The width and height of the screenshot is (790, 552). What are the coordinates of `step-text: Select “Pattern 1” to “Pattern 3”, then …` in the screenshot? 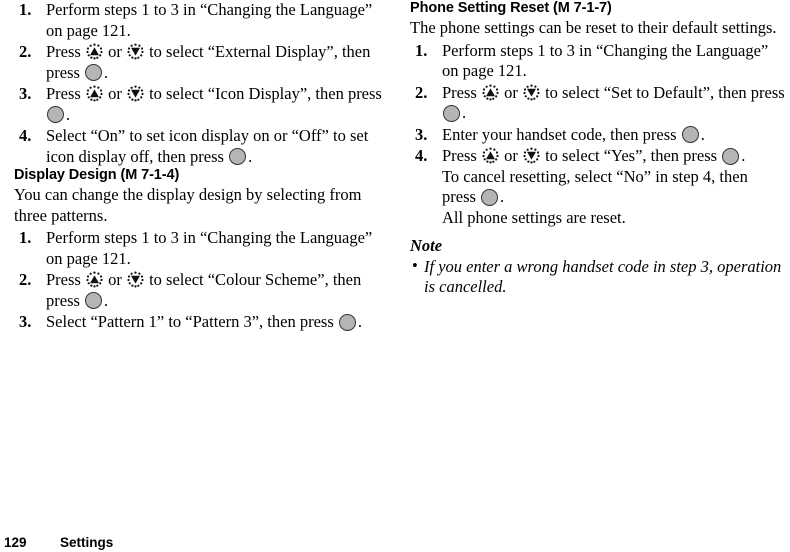 It's located at (217, 322).